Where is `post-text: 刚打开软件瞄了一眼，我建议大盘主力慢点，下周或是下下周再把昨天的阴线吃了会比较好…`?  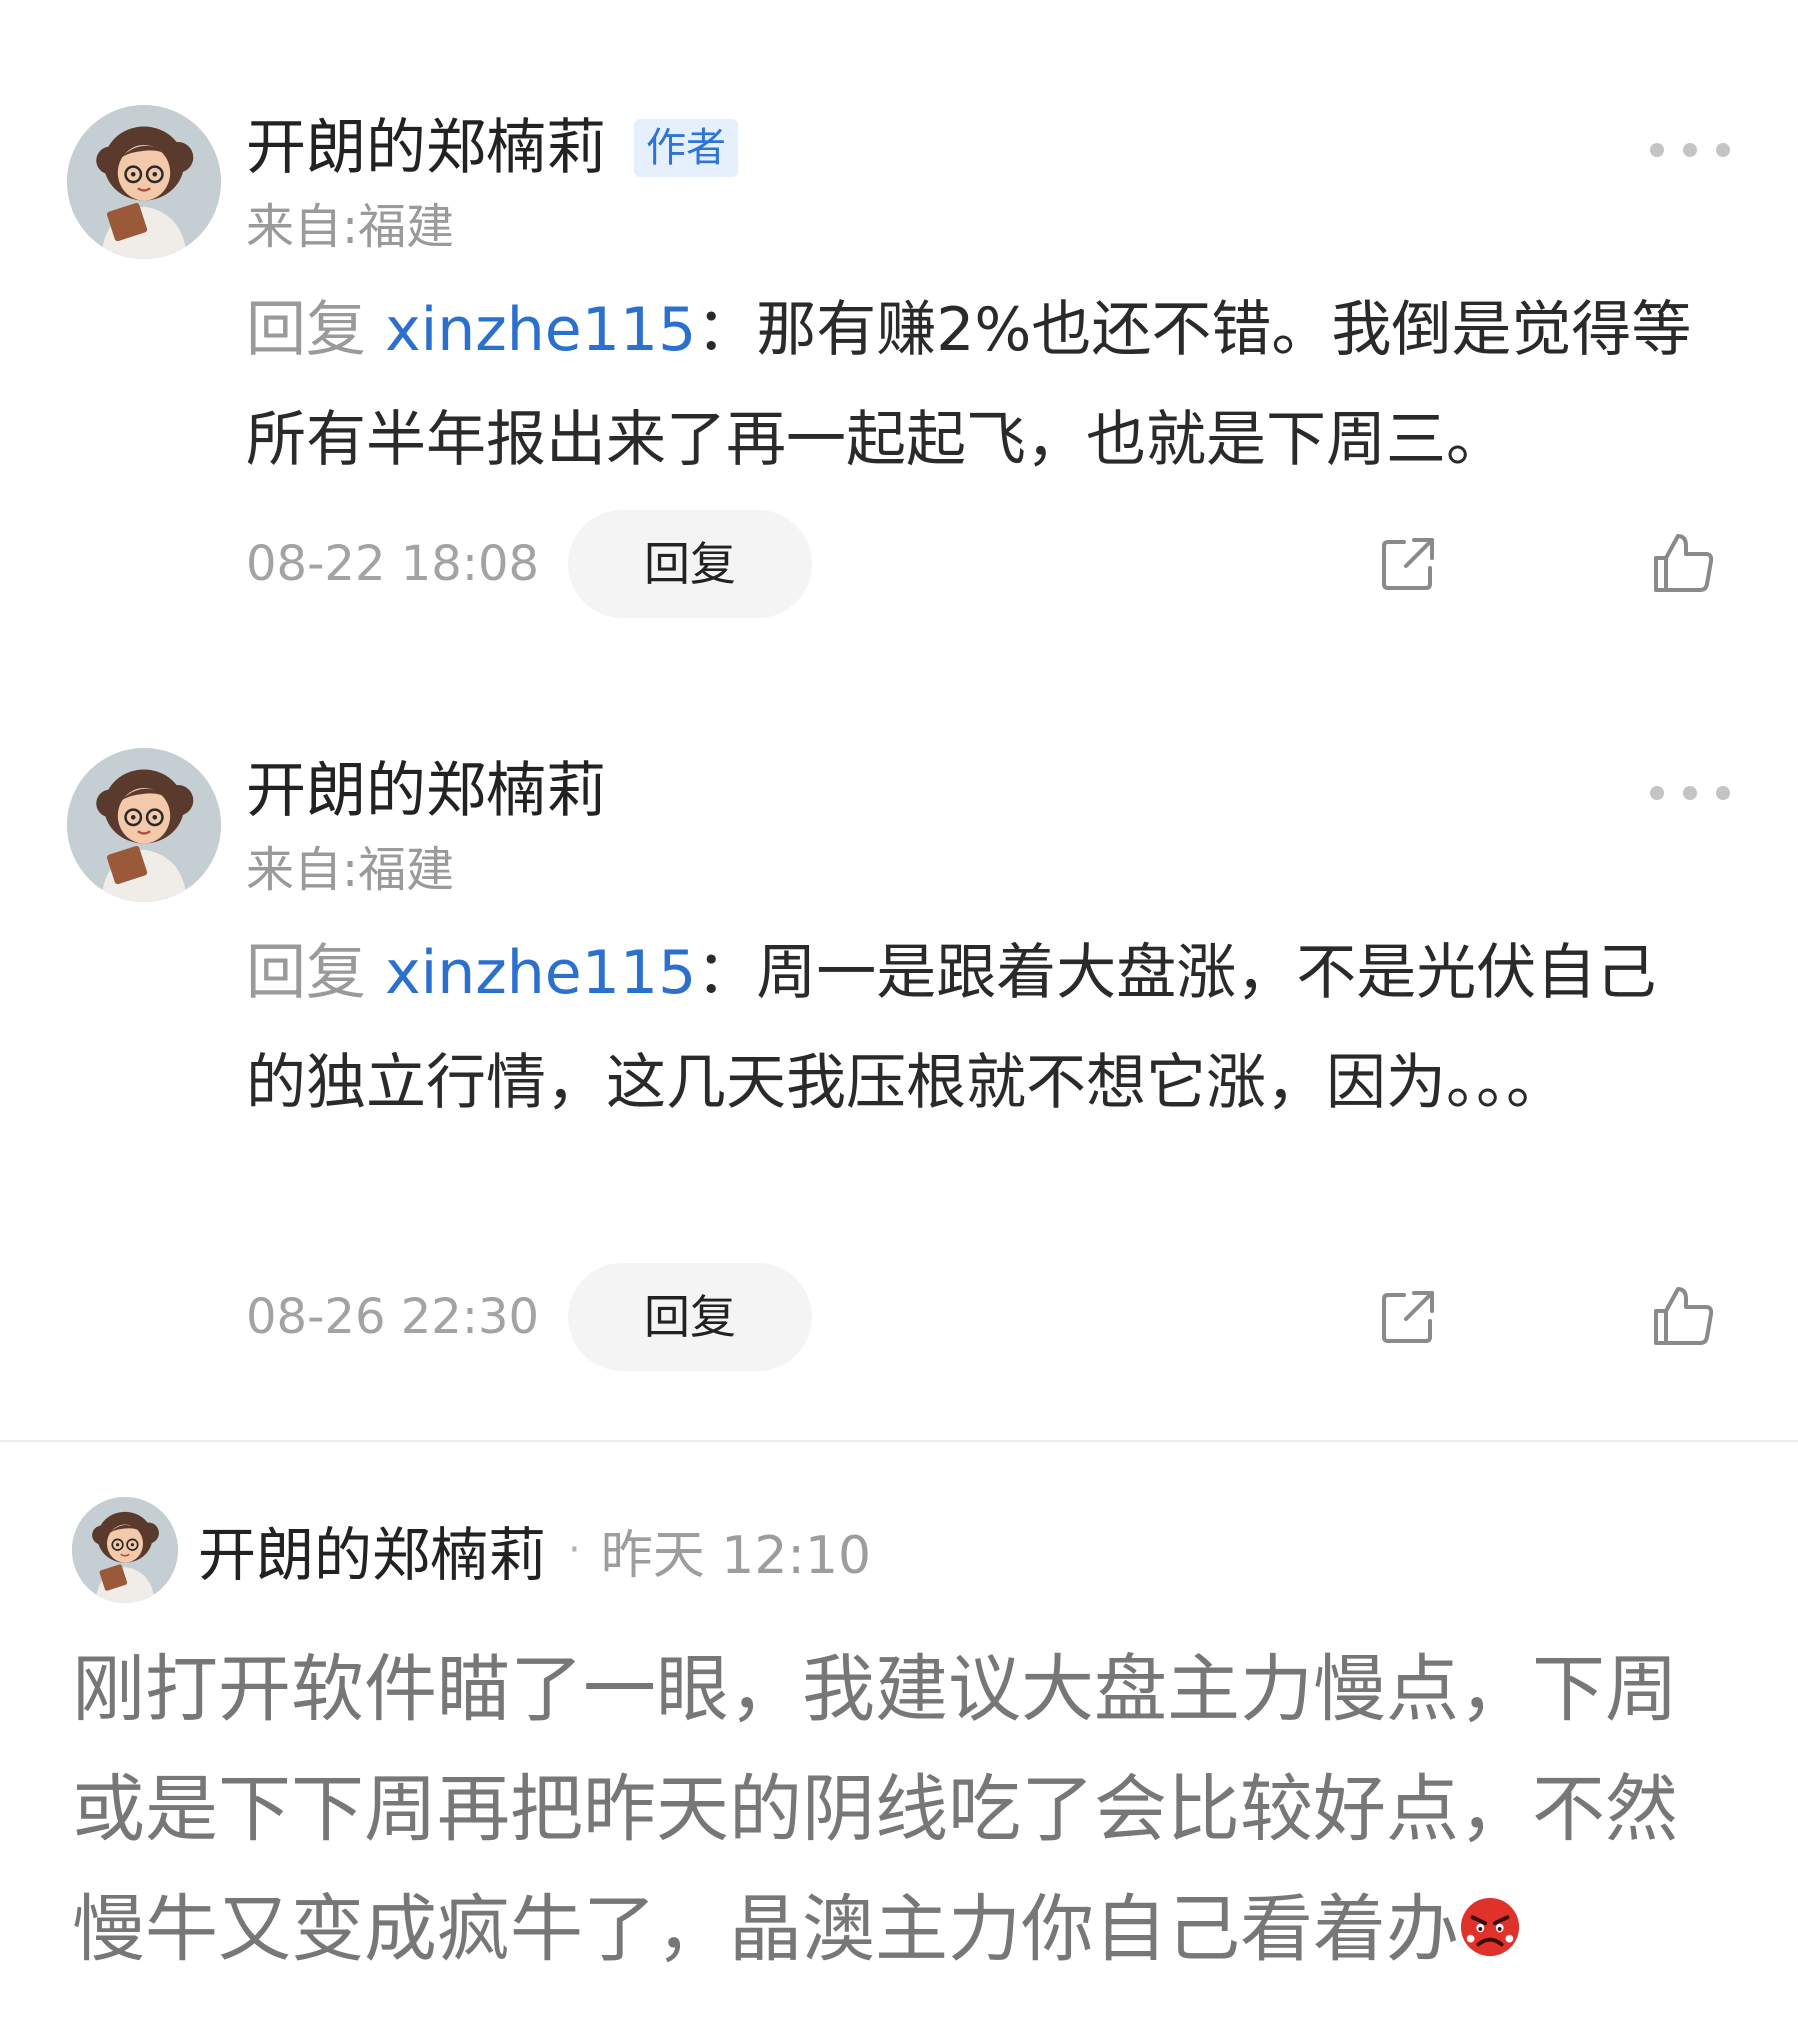
post-text: 刚打开软件瞄了一眼，我建议大盘主力慢点，下周或是下下周再把昨天的阴线吃了会比较好… is located at coordinates (875, 1809).